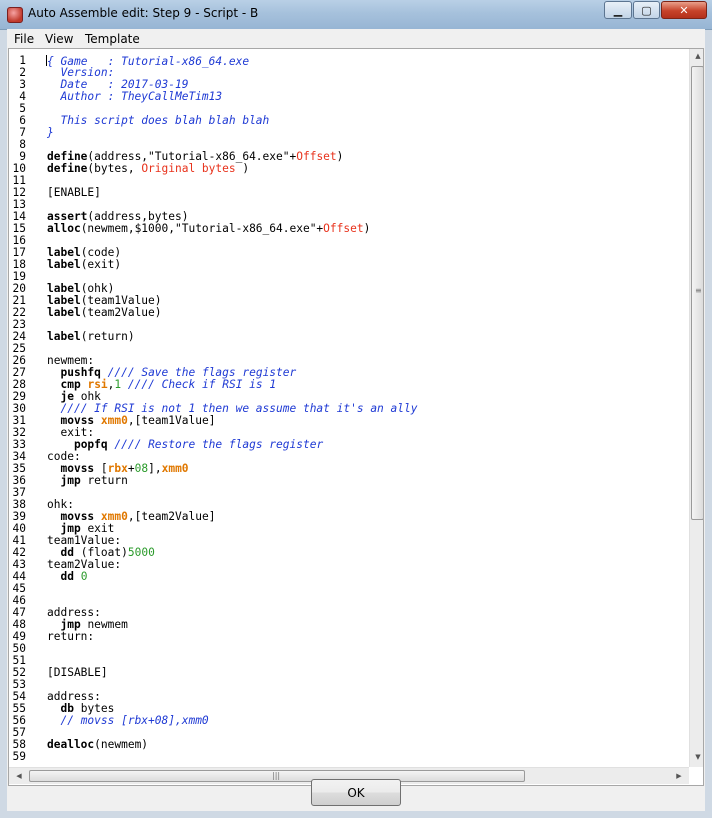 The width and height of the screenshot is (712, 818). Describe the element at coordinates (698, 290) in the screenshot. I see `grip-icon: ≡` at that location.